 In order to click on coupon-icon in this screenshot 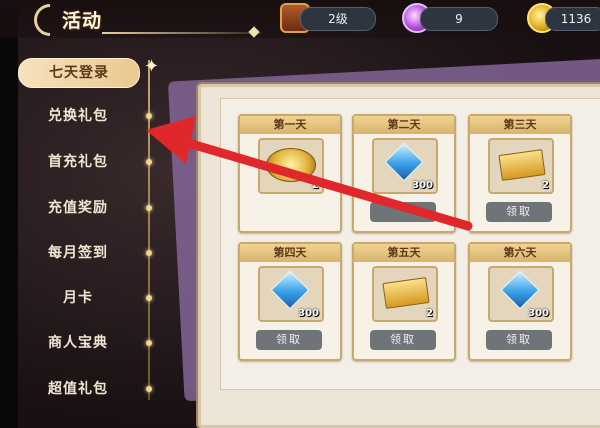, I will do `click(291, 165)`.